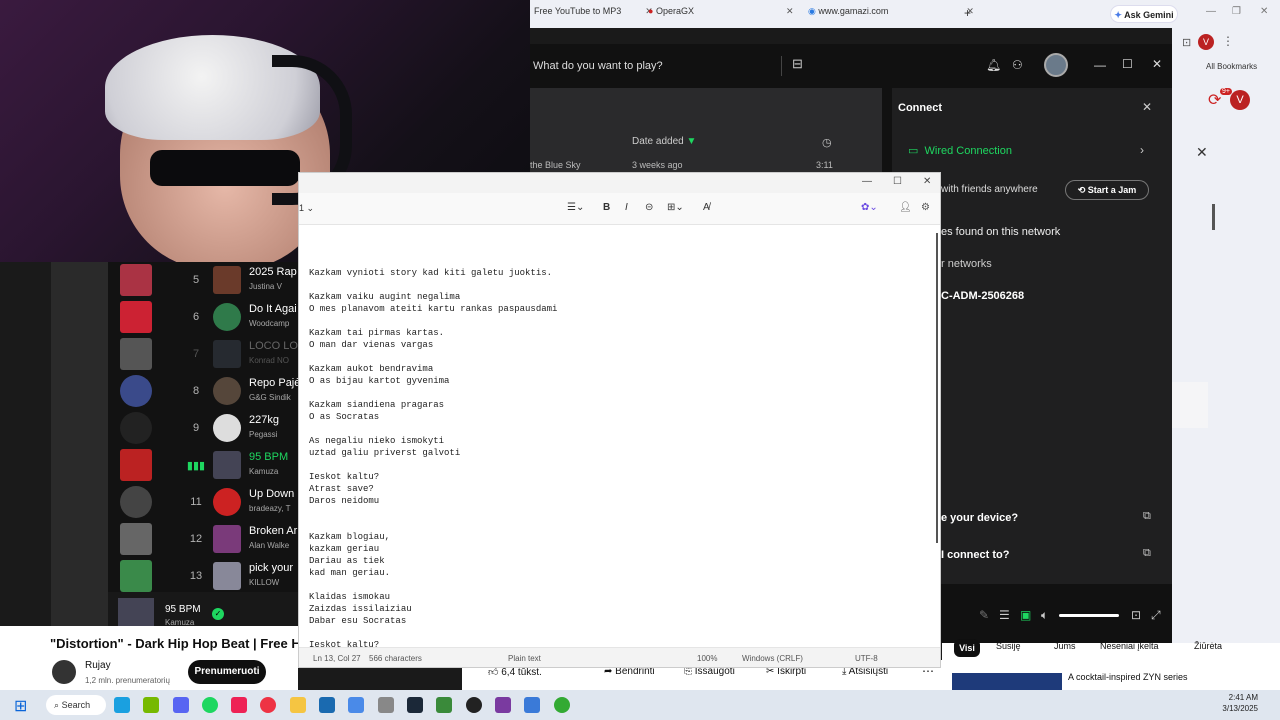 This screenshot has height=720, width=1280. Describe the element at coordinates (64, 672) in the screenshot. I see `channel-avatar` at that location.